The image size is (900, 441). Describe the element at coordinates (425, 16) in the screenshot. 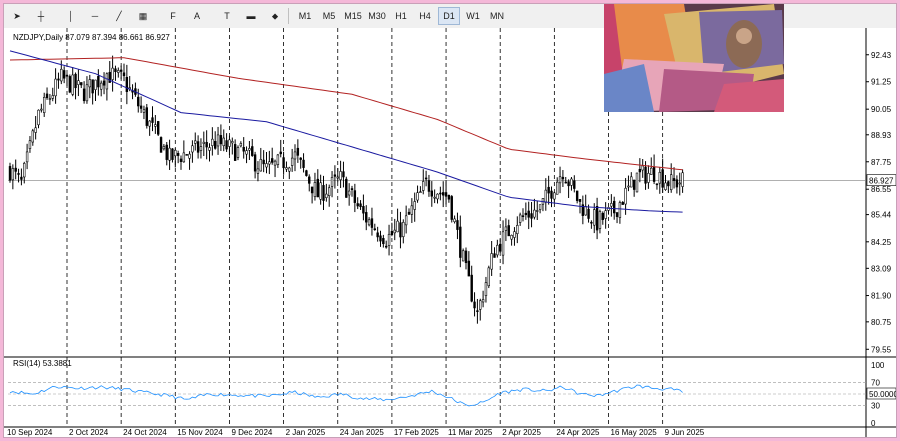

I see `timeframe-h4-button: H4` at that location.